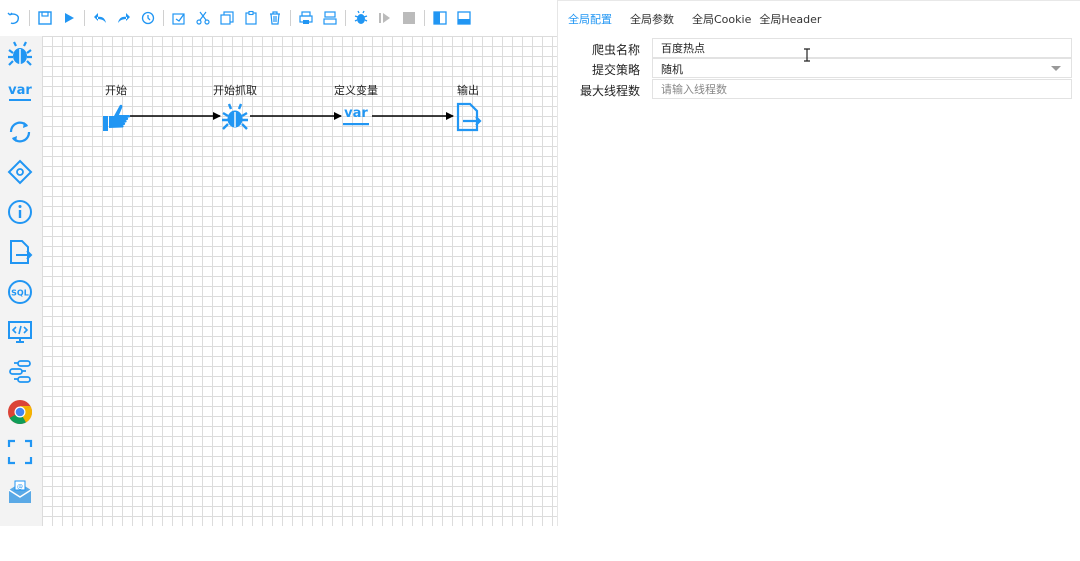 The height and width of the screenshot is (561, 1080). Describe the element at coordinates (20, 412) in the screenshot. I see `chrome-icon` at that location.